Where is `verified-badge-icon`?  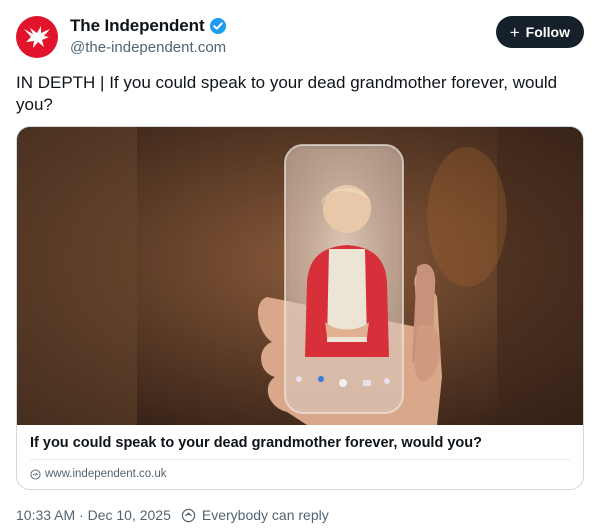 verified-badge-icon is located at coordinates (217, 26).